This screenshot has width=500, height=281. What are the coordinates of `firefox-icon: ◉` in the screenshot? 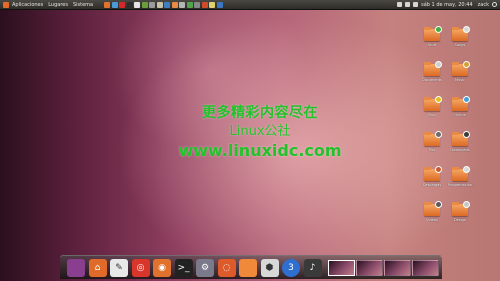 It's located at (162, 267).